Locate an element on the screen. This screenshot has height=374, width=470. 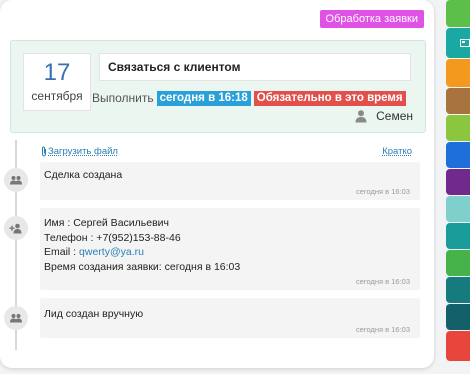
task-title: Связаться с клиентом is located at coordinates (255, 67).